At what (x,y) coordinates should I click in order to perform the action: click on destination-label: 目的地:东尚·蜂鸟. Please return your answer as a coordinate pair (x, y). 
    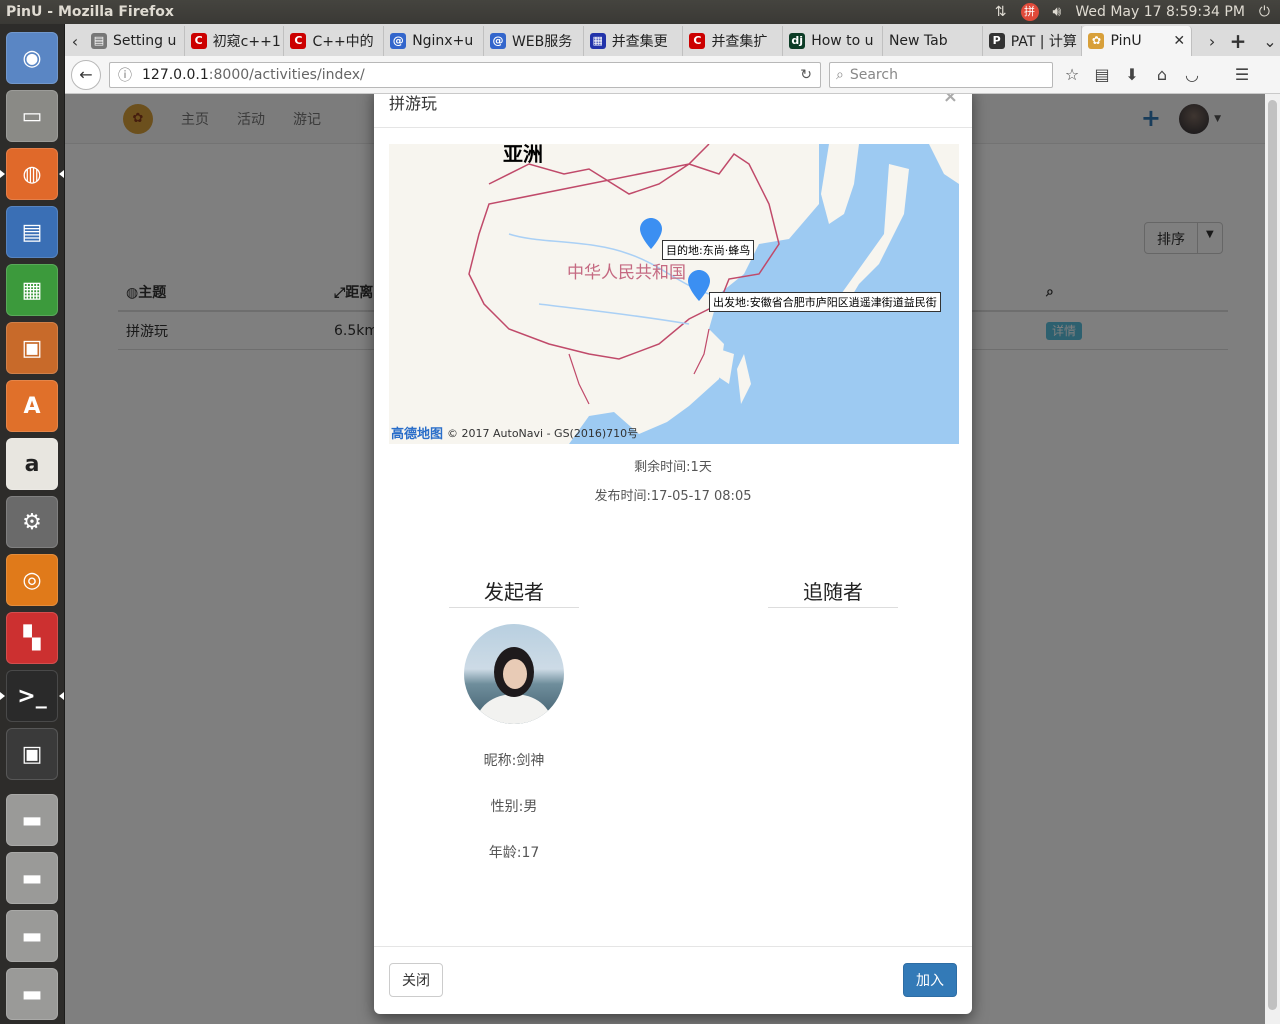
    Looking at the image, I should click on (708, 250).